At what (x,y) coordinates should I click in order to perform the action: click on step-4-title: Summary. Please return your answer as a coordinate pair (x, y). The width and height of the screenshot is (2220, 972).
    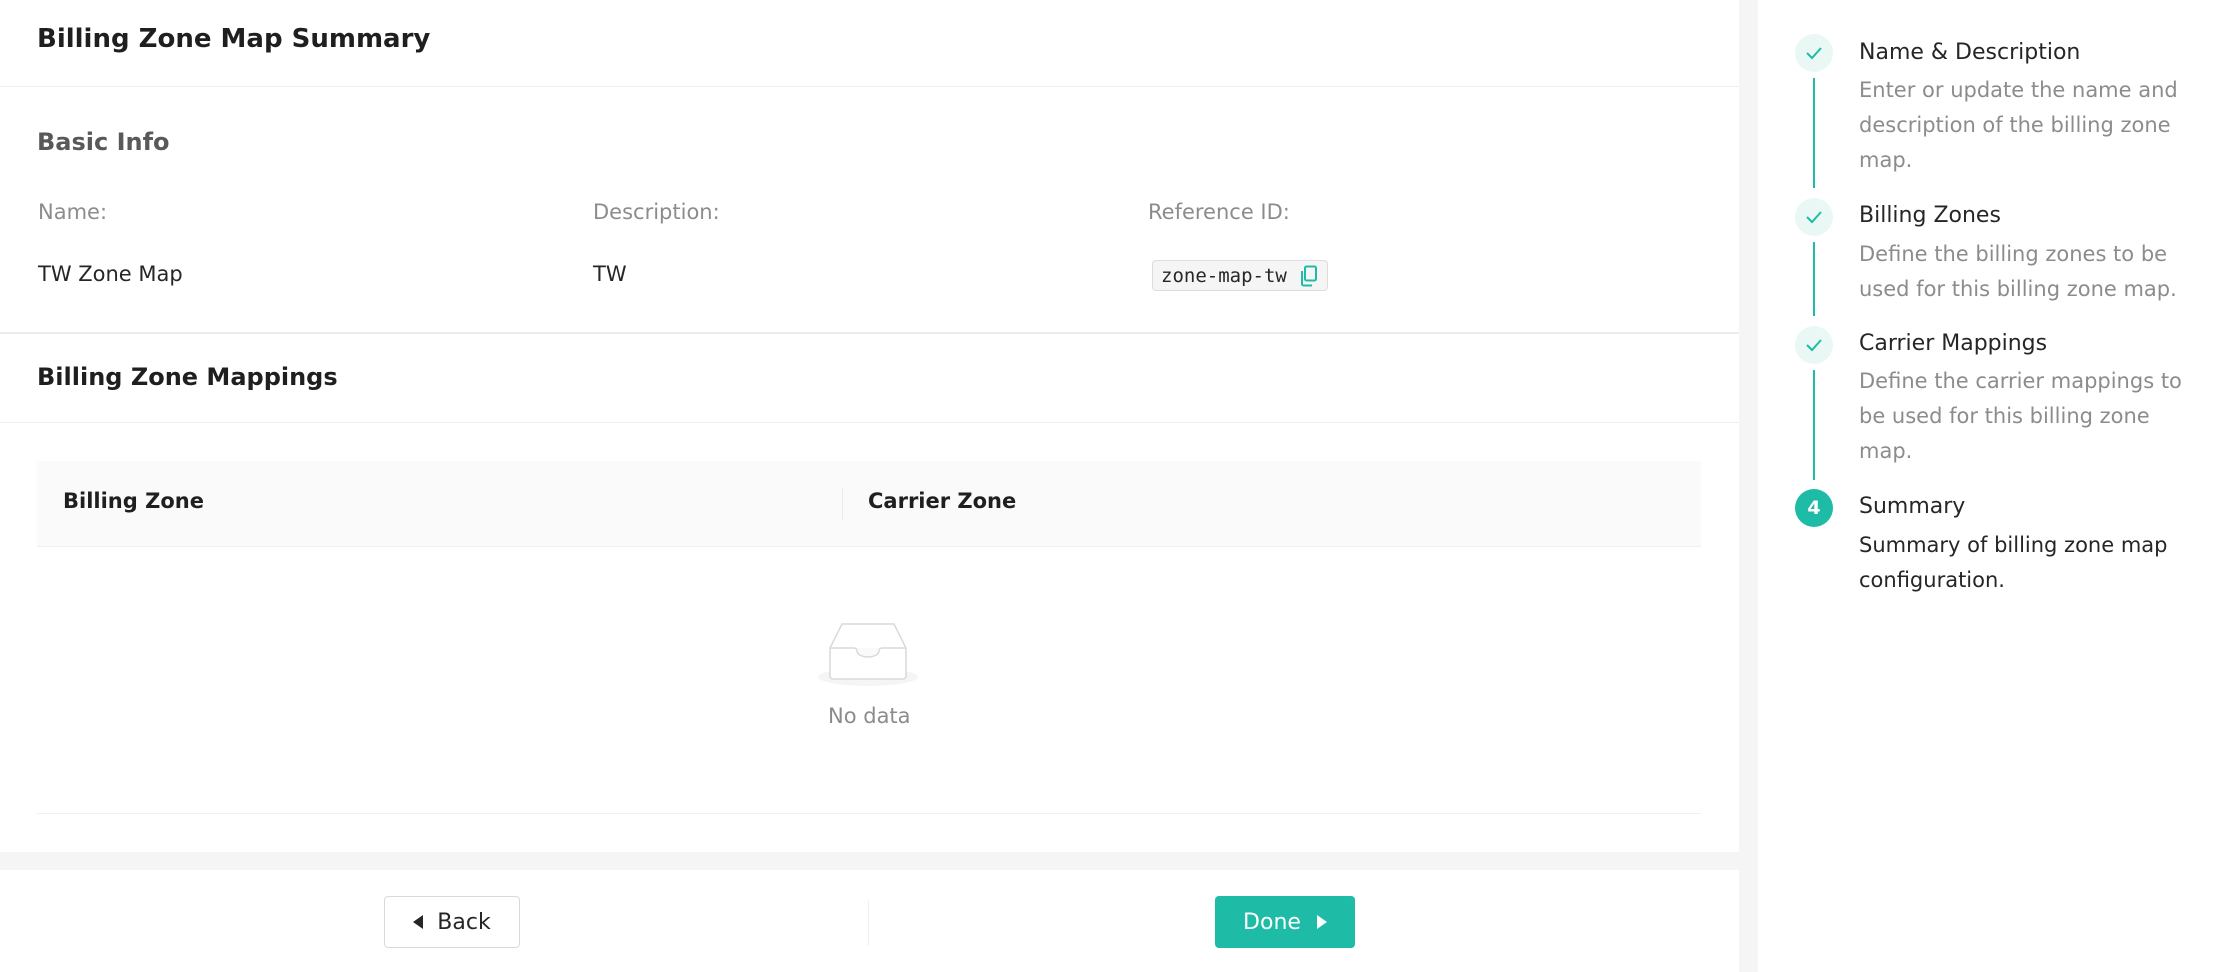
    Looking at the image, I should click on (1912, 506).